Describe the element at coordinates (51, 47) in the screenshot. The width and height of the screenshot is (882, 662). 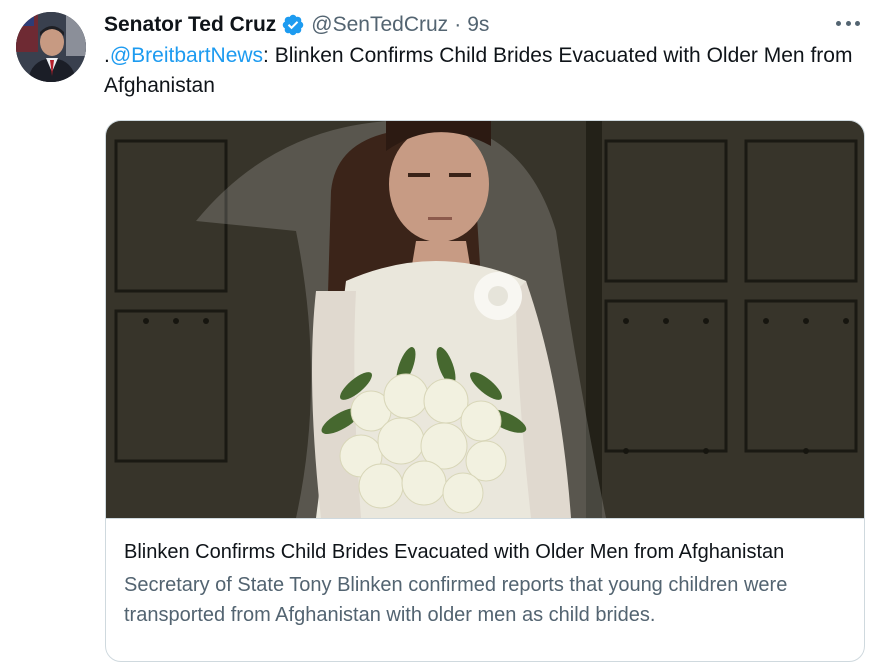
I see `avatar` at that location.